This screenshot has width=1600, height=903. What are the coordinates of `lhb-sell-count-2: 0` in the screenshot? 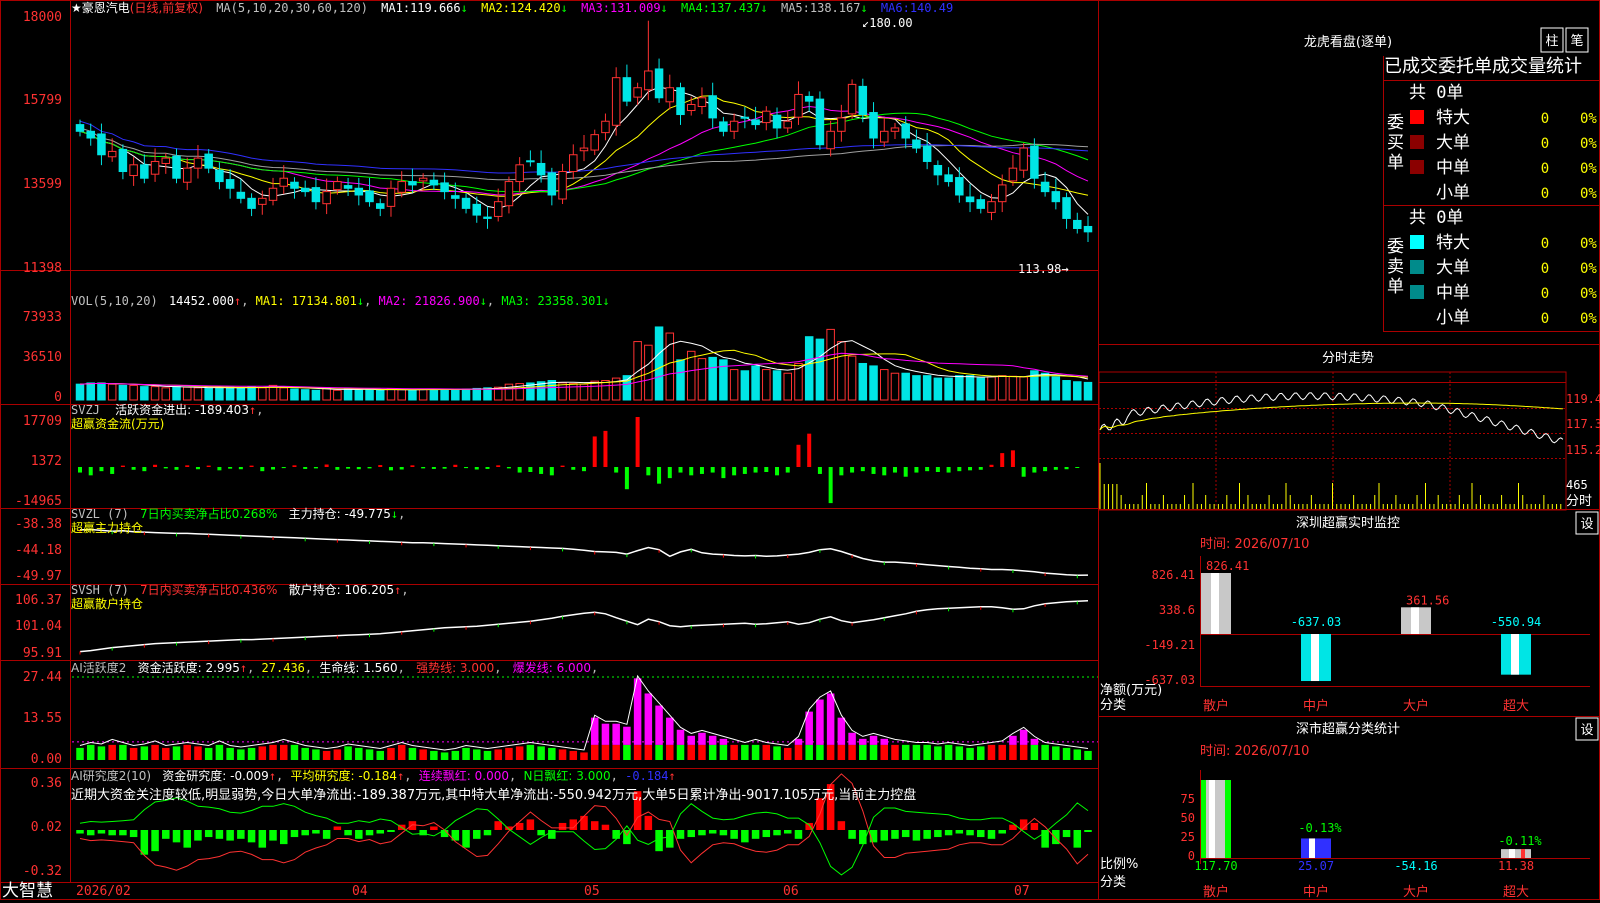 It's located at (1545, 294).